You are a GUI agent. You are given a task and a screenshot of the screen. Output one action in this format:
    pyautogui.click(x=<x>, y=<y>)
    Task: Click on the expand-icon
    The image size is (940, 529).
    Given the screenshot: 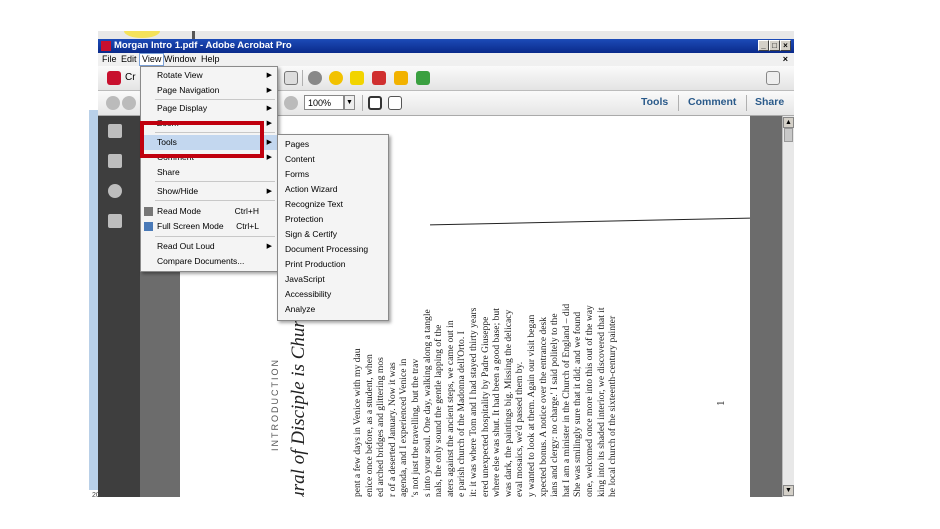 What is the action you would take?
    pyautogui.click(x=773, y=78)
    